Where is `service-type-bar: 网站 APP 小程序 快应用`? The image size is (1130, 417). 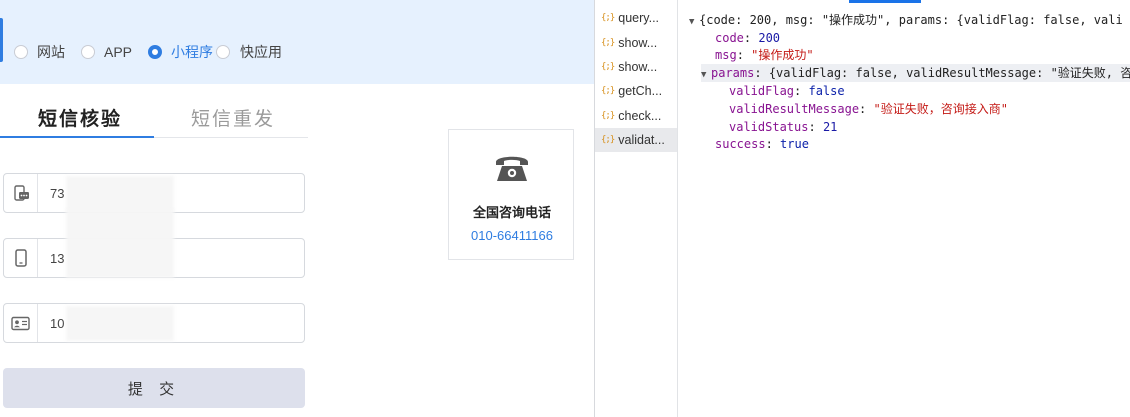 service-type-bar: 网站 APP 小程序 快应用 is located at coordinates (297, 42).